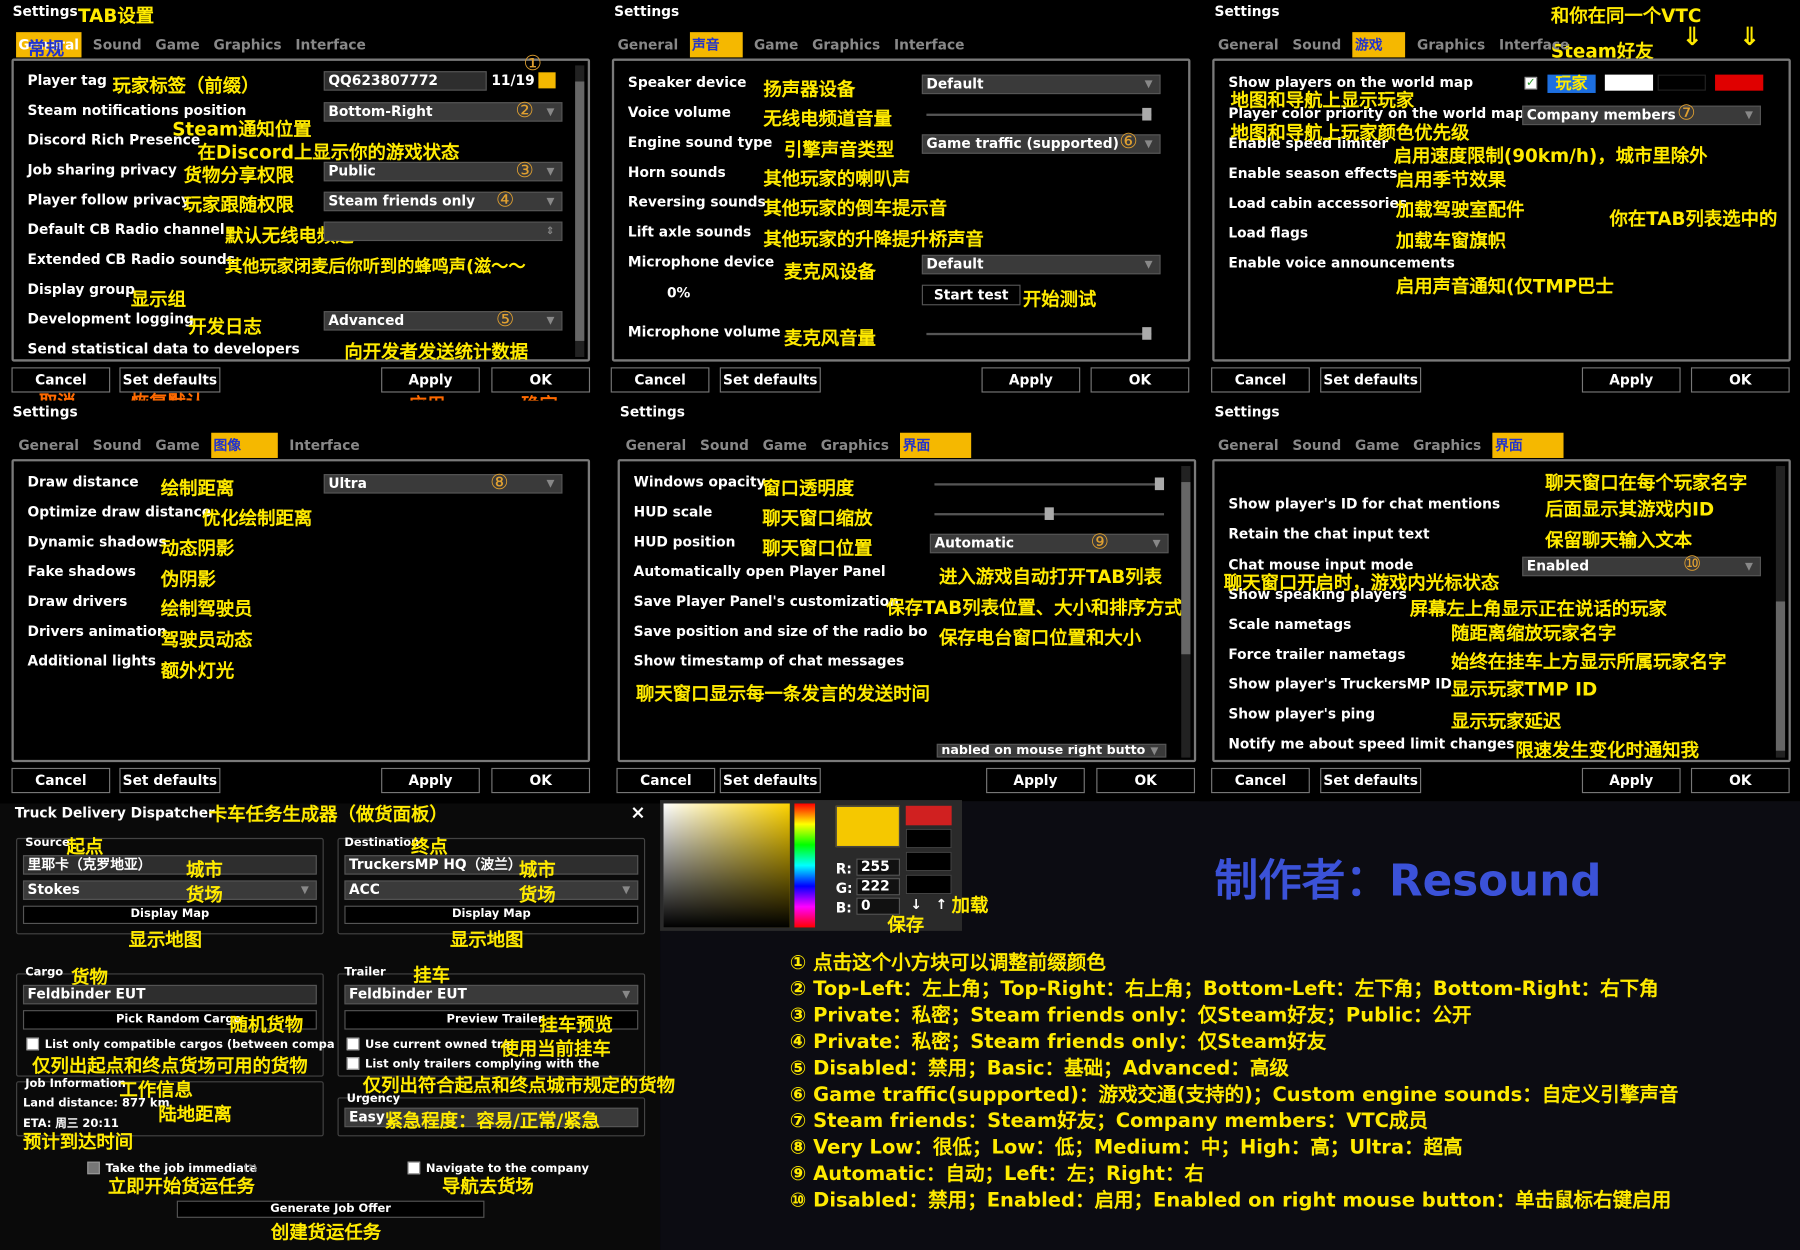 Image resolution: width=1800 pixels, height=1250 pixels. Describe the element at coordinates (443, 321) in the screenshot. I see `dev-logging-select: Advanced ▼` at that location.